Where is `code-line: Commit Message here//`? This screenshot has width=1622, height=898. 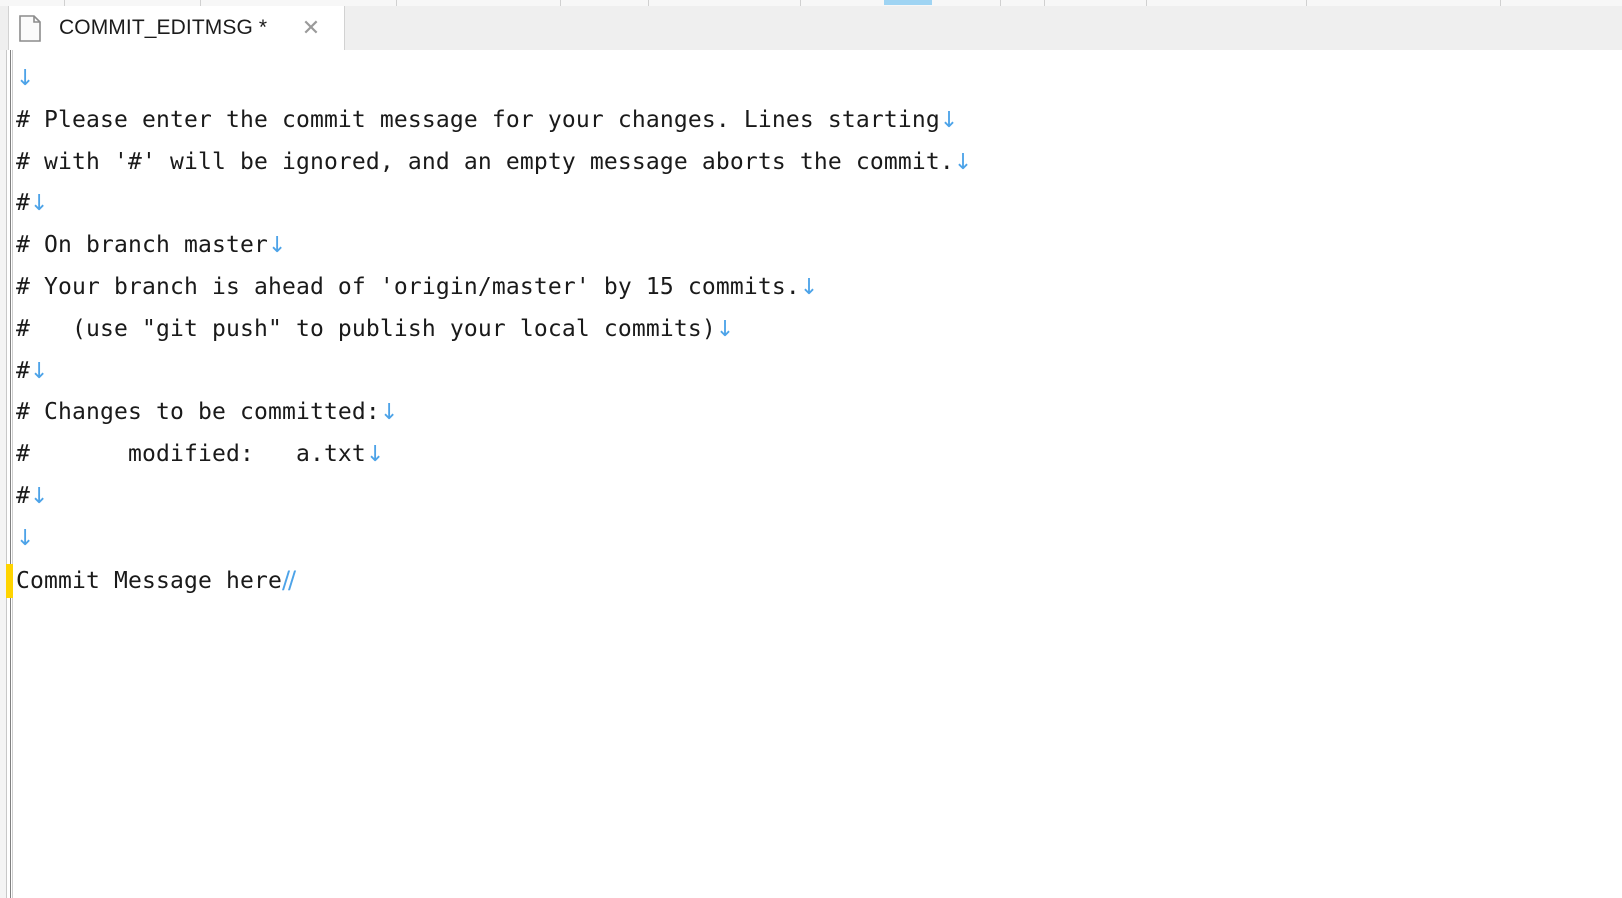 code-line: Commit Message here// is located at coordinates (814, 581).